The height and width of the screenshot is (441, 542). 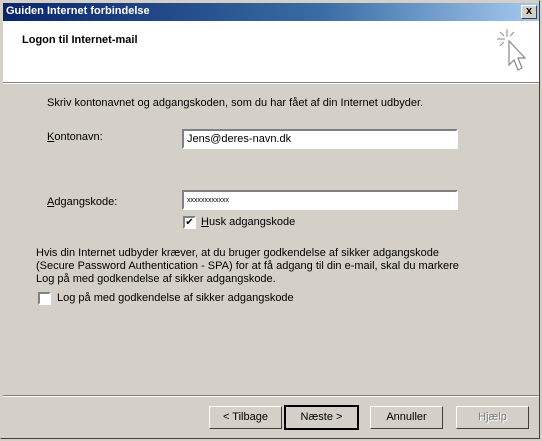 I want to click on cancel-button: Annuller, so click(x=406, y=417).